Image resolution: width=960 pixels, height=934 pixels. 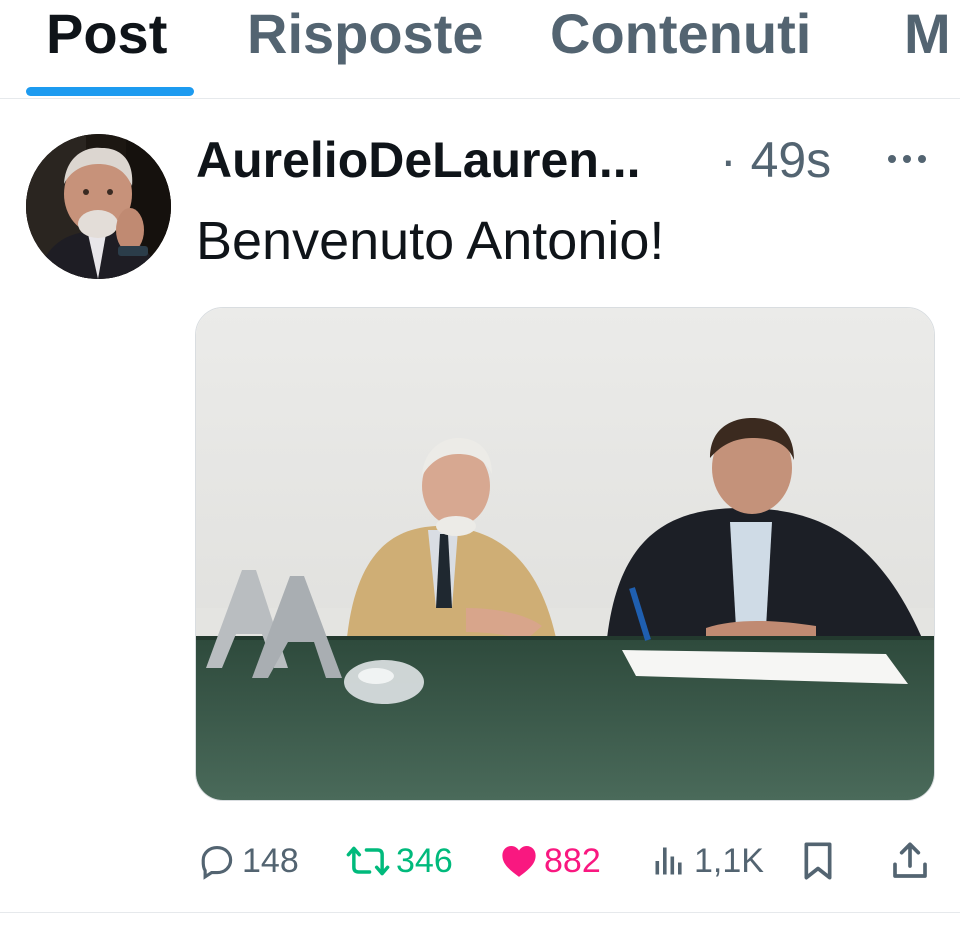 What do you see at coordinates (680, 34) in the screenshot?
I see `tab-media: Contenuti` at bounding box center [680, 34].